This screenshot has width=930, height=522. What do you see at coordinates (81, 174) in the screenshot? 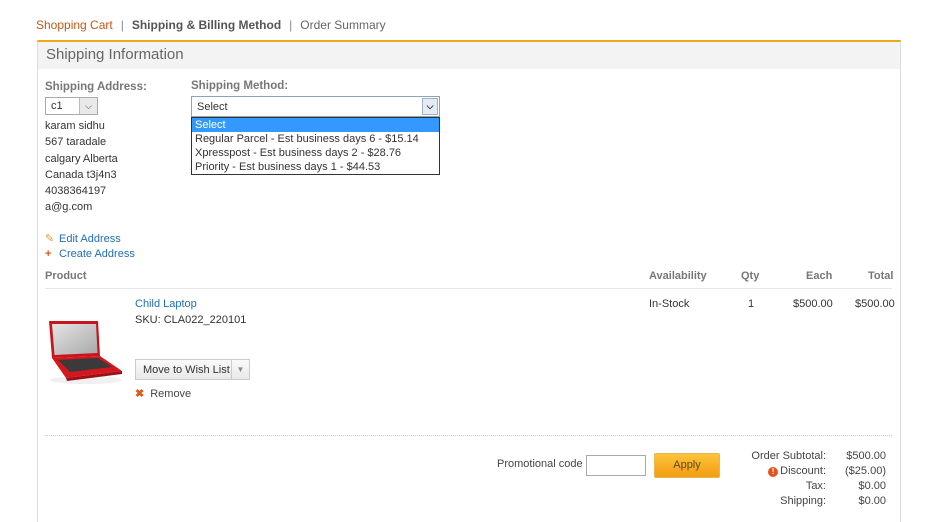
I see `address-line: Canada t3j4n3` at bounding box center [81, 174].